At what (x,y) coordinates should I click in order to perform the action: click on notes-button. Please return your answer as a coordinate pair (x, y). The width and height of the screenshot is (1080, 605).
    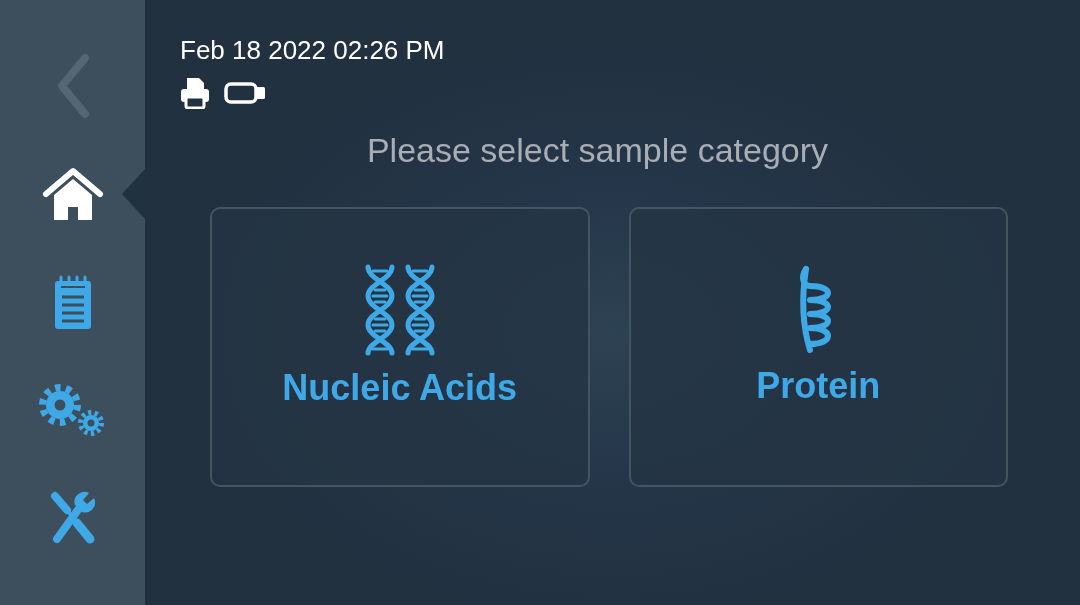
    Looking at the image, I should click on (72, 302).